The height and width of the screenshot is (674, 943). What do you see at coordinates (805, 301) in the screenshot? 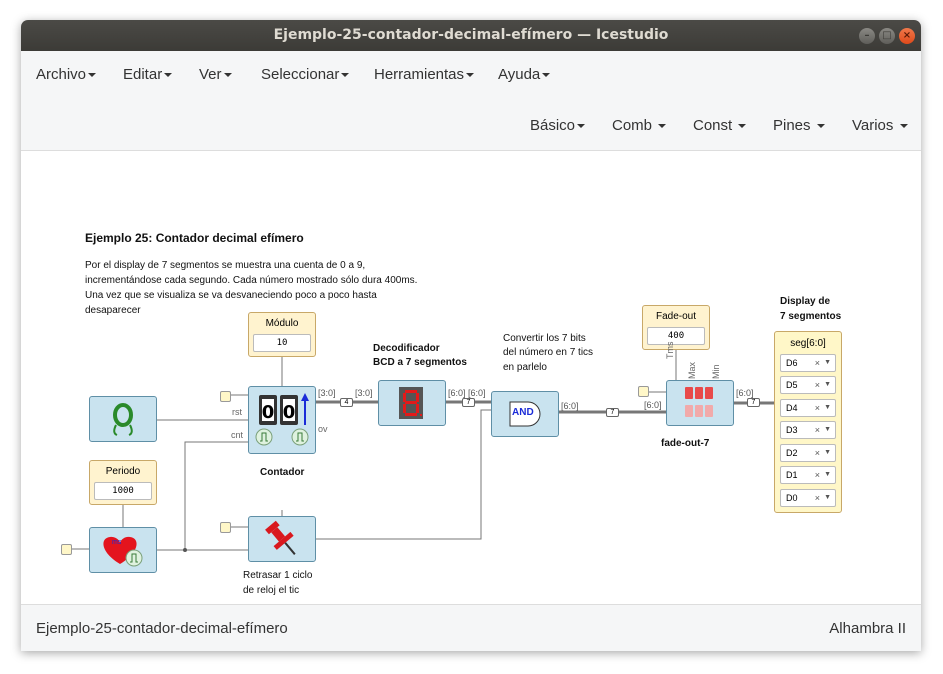
I see `display-title: Display de` at bounding box center [805, 301].